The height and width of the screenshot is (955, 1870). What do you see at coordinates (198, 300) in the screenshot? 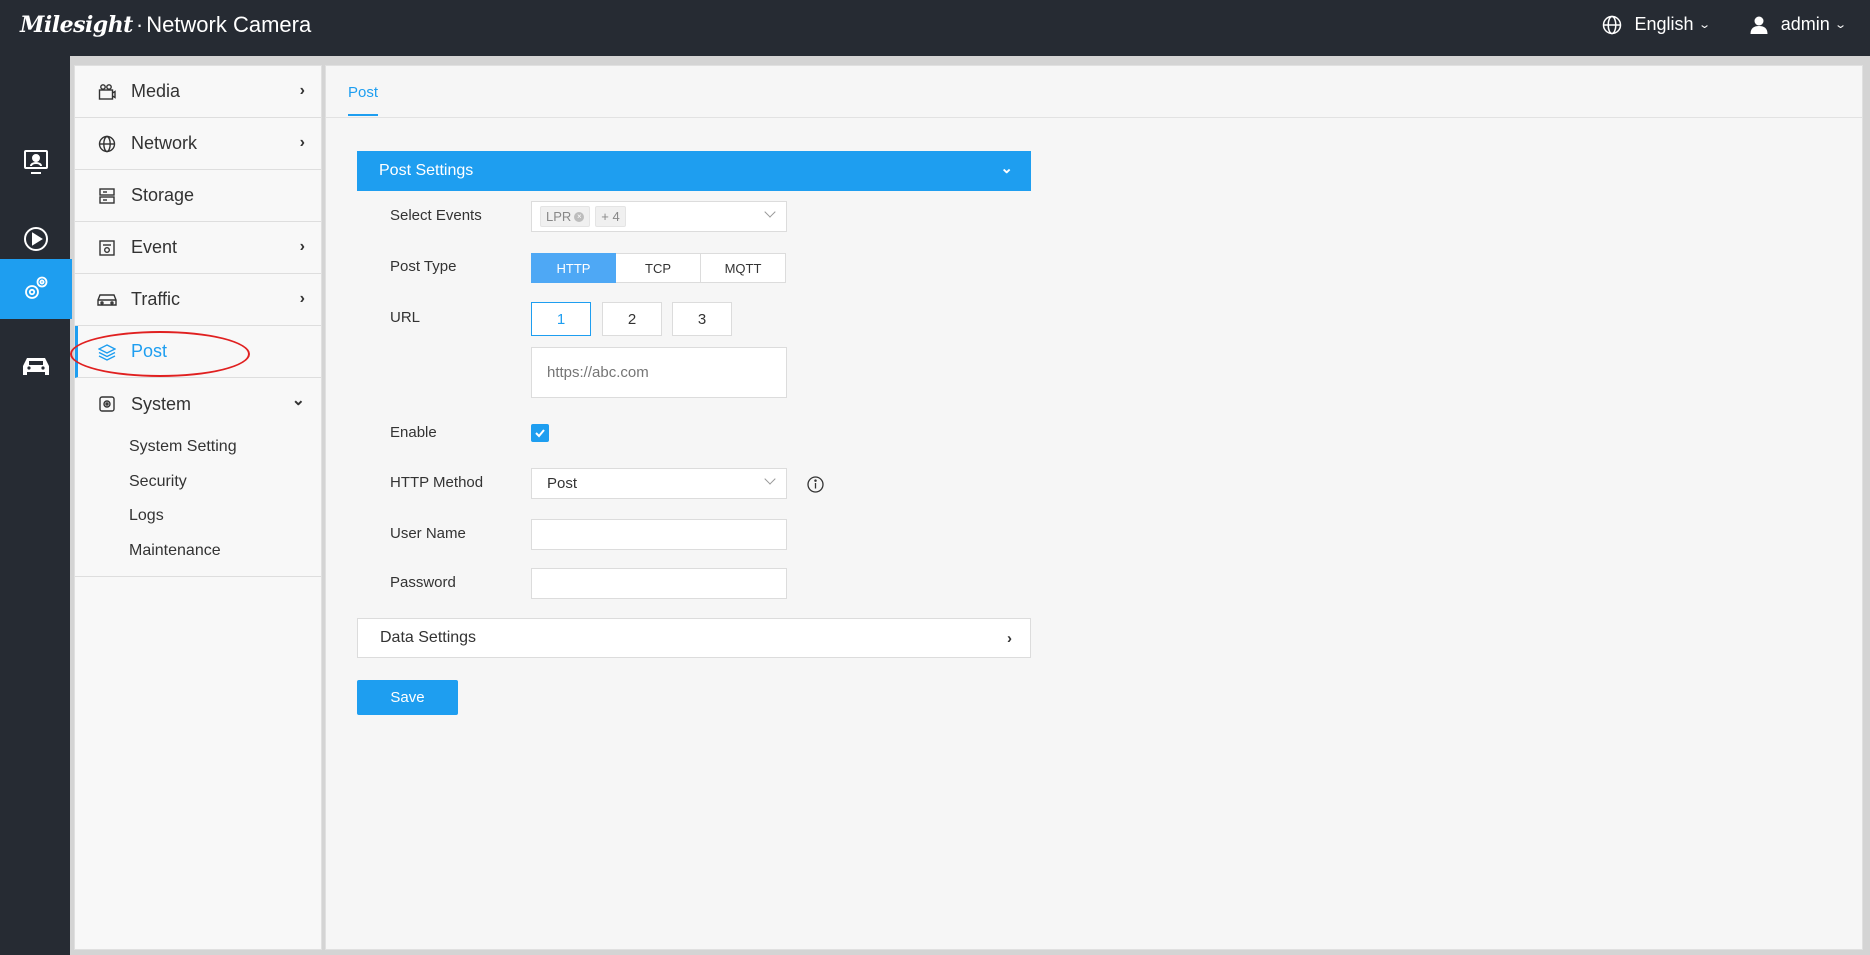
I see `menu-item-traffic: Traffic ›` at bounding box center [198, 300].